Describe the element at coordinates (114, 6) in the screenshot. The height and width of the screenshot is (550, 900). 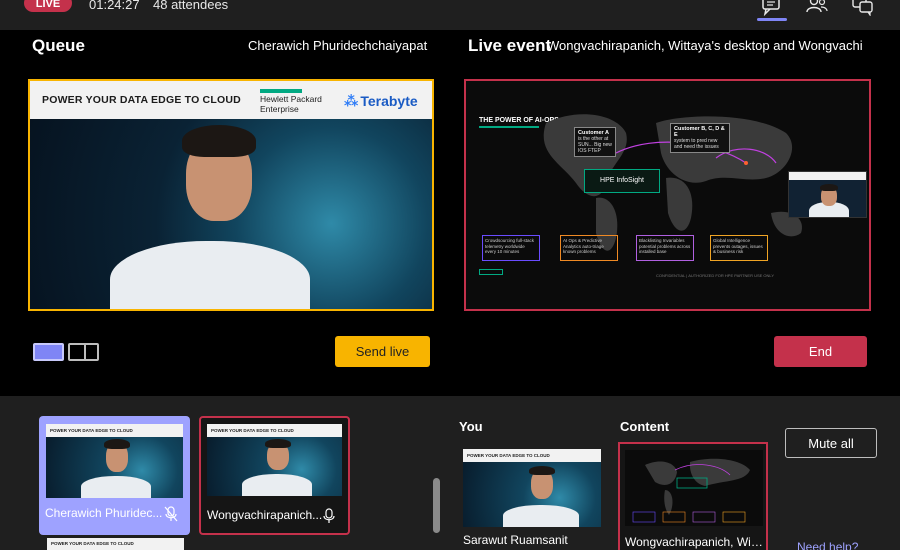
I see `event-timer: 01:24:27` at that location.